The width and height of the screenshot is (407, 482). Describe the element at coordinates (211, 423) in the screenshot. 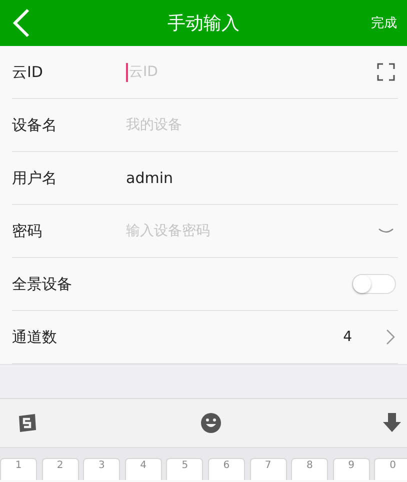

I see `smiley-icon` at that location.